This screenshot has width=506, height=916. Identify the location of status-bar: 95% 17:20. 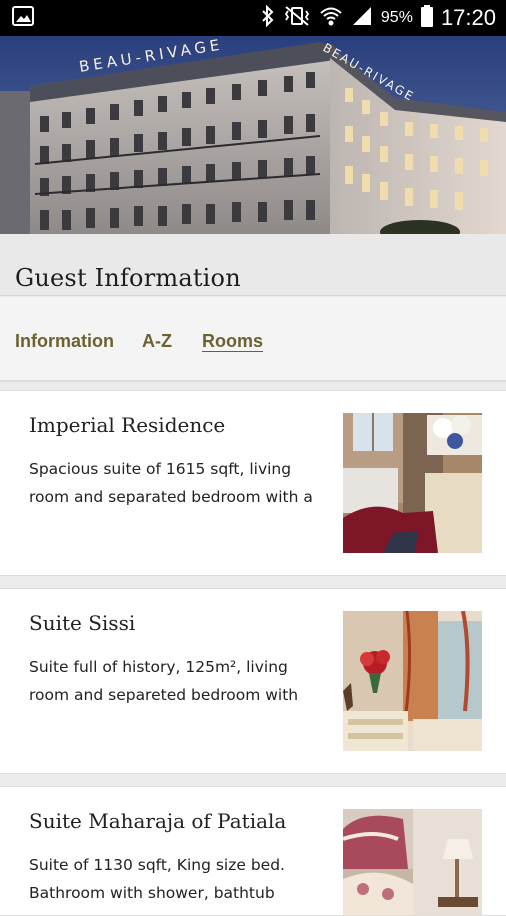
(253, 18).